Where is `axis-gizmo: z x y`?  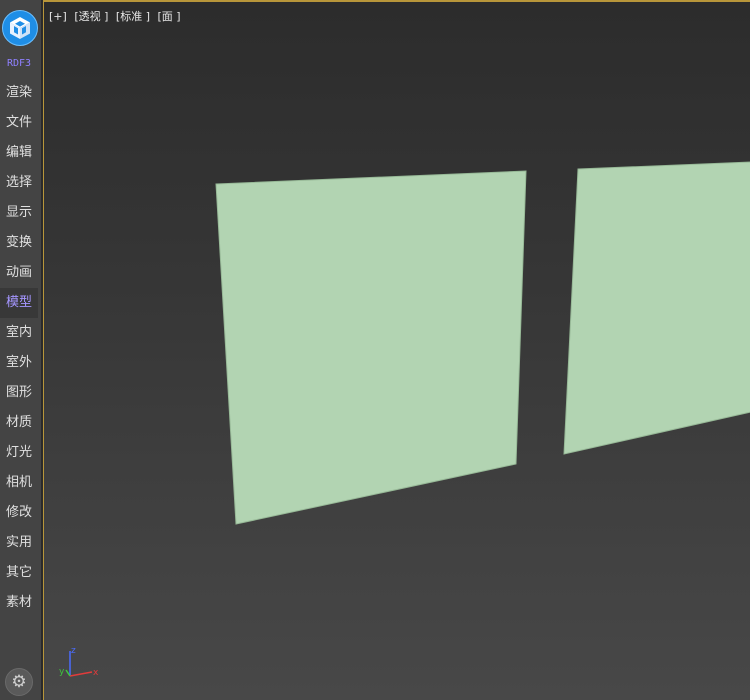
axis-gizmo: z x y is located at coordinates (79, 662).